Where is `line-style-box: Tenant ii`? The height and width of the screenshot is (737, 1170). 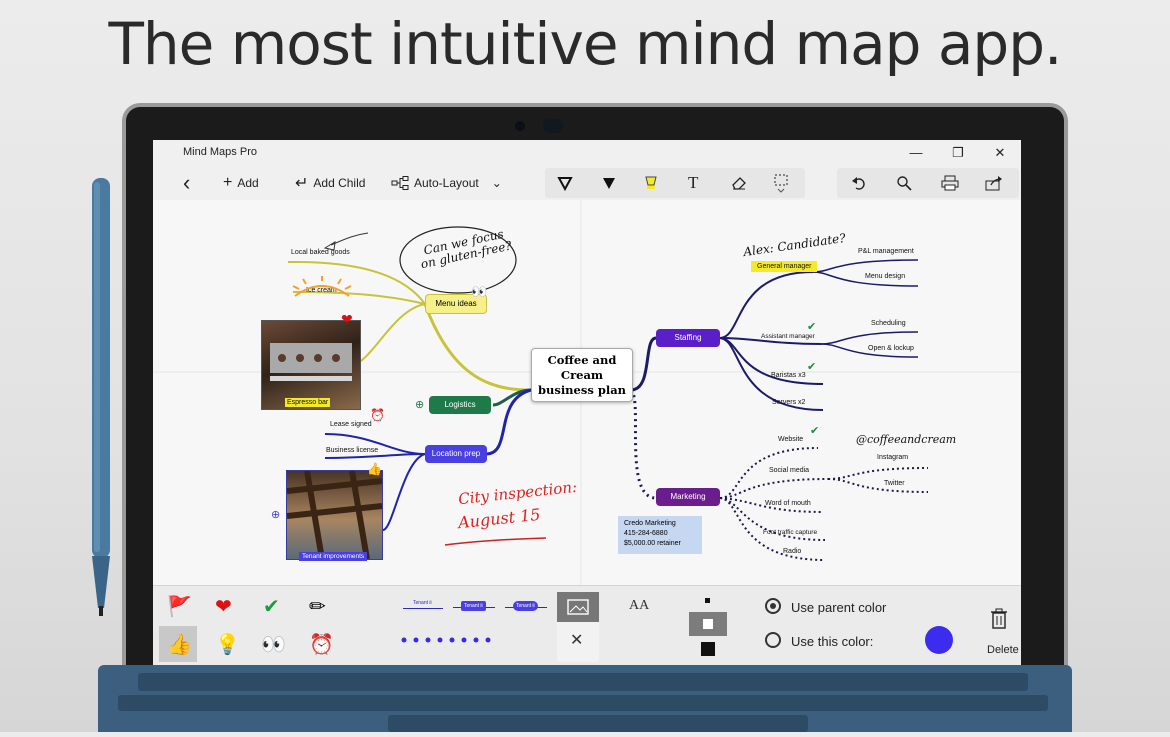
line-style-box: Tenant ii is located at coordinates (474, 607).